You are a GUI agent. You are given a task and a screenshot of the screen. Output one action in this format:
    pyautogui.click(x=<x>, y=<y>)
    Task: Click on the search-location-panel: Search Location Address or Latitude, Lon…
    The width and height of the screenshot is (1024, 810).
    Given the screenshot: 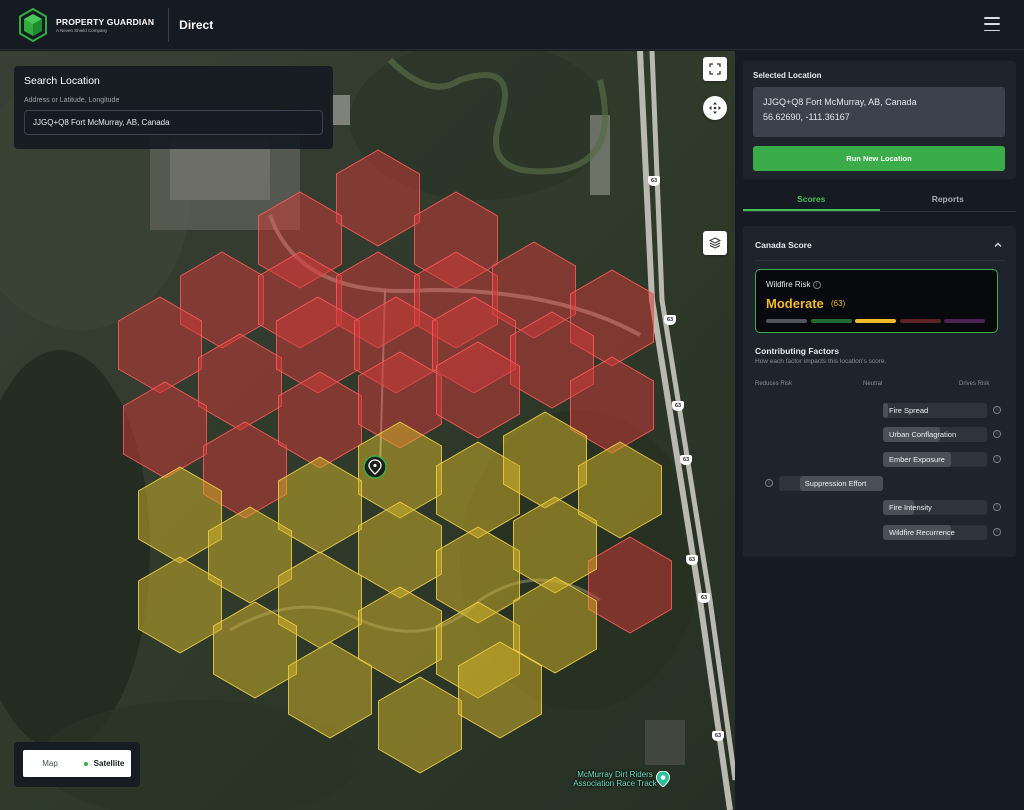 What is the action you would take?
    pyautogui.click(x=173, y=107)
    